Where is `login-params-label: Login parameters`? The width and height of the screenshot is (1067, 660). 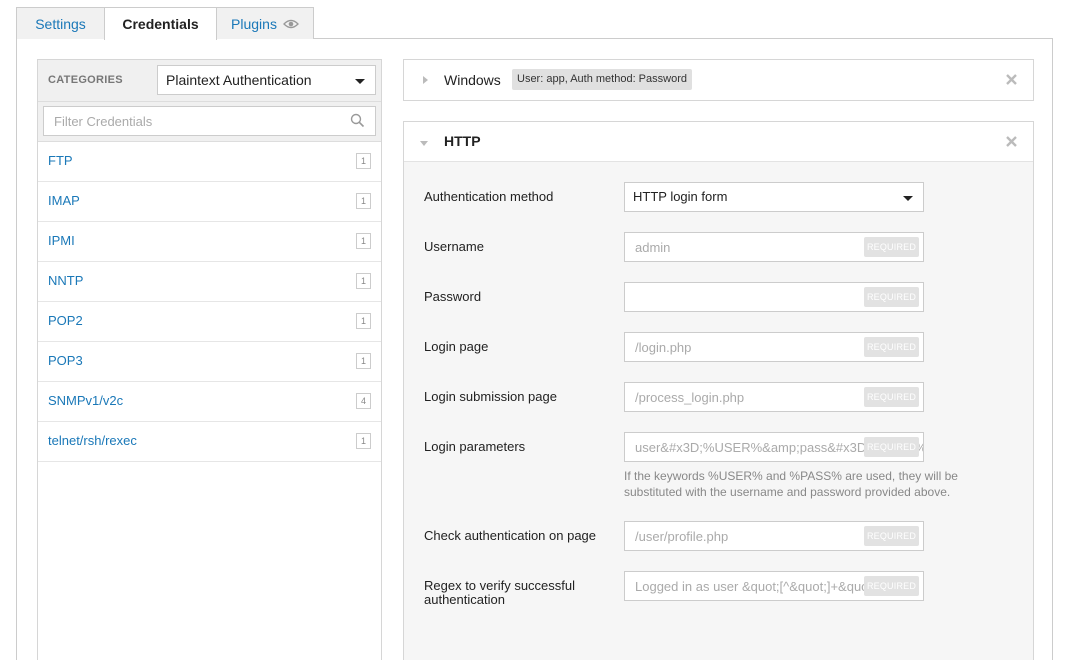
login-params-label: Login parameters is located at coordinates (475, 446).